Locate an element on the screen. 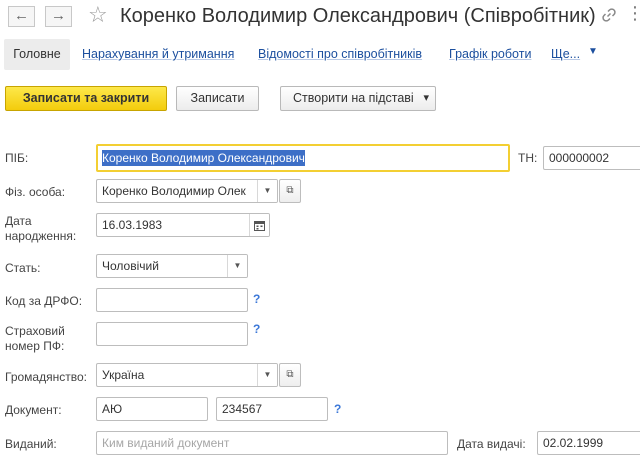 Image resolution: width=640 pixels, height=459 pixels. open-individual-button: ⧉ is located at coordinates (290, 191).